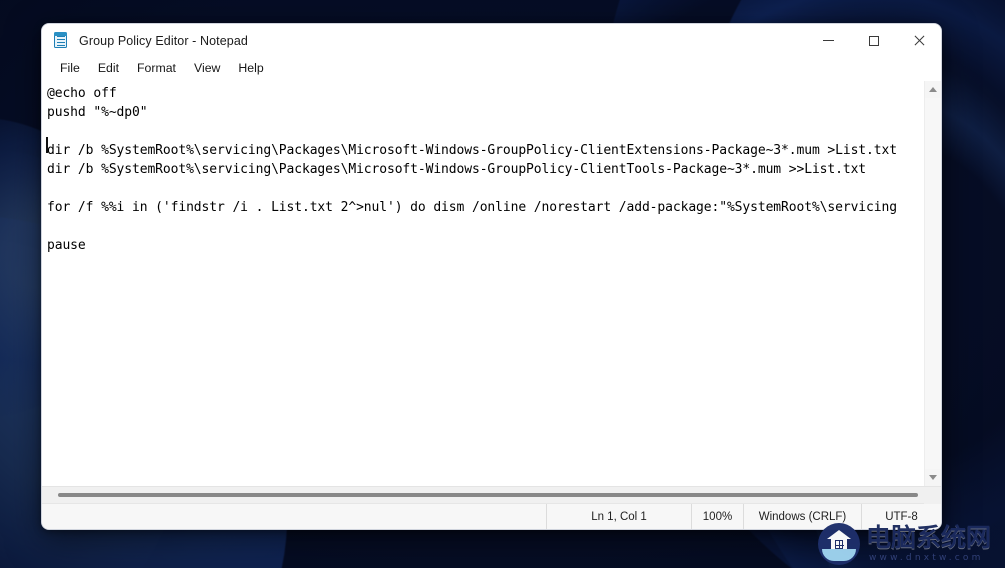  I want to click on chevron-up-icon, so click(933, 89).